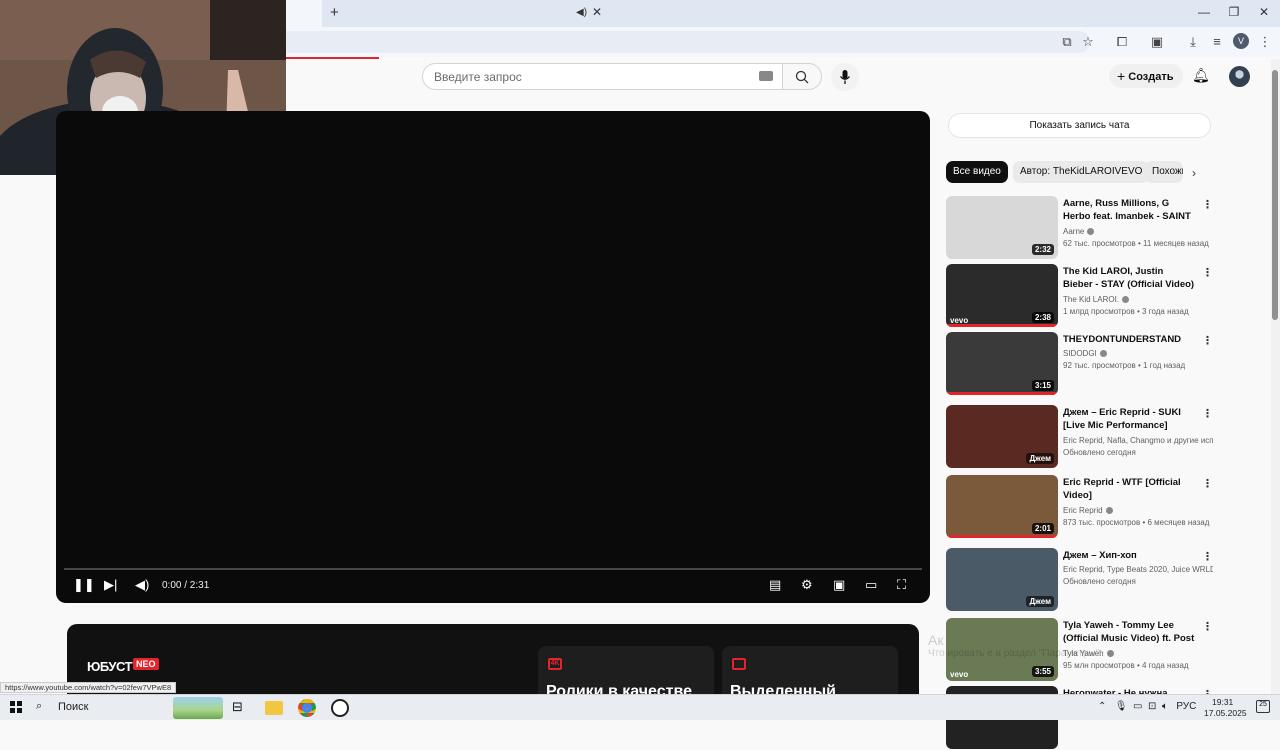  I want to click on video-title: Eric Reprid - WTF [Official Video], so click(1129, 489).